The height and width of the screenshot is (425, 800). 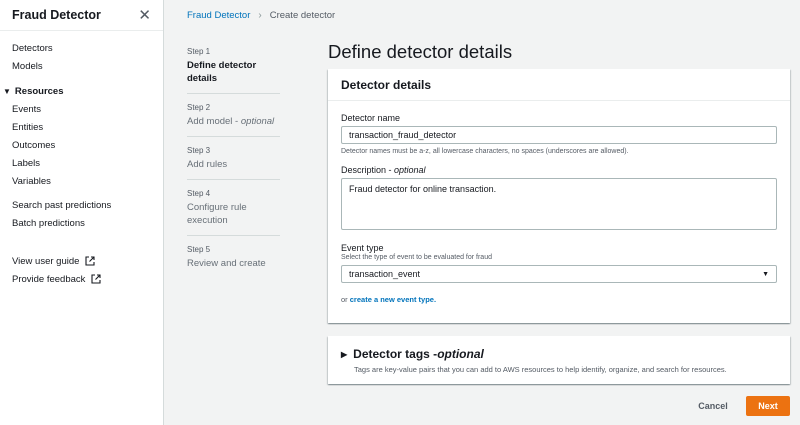 I want to click on page-title: Define detector details, so click(x=420, y=51).